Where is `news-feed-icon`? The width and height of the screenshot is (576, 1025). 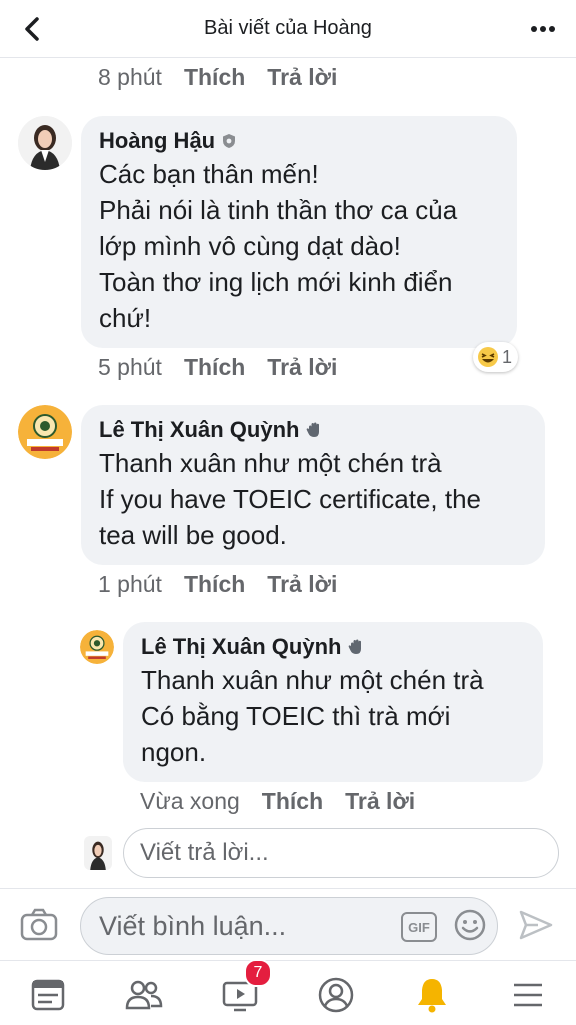
news-feed-icon is located at coordinates (48, 995).